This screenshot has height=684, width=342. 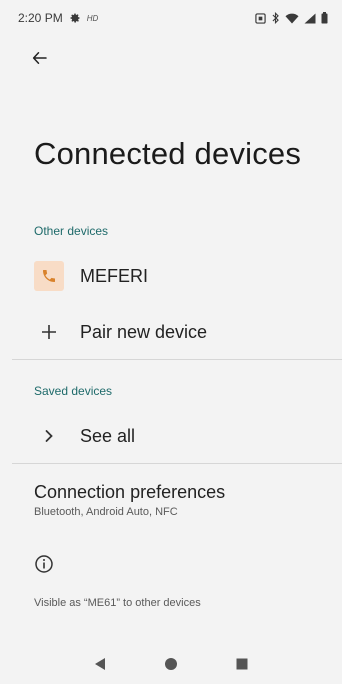 What do you see at coordinates (260, 18) in the screenshot?
I see `nfc-icon` at bounding box center [260, 18].